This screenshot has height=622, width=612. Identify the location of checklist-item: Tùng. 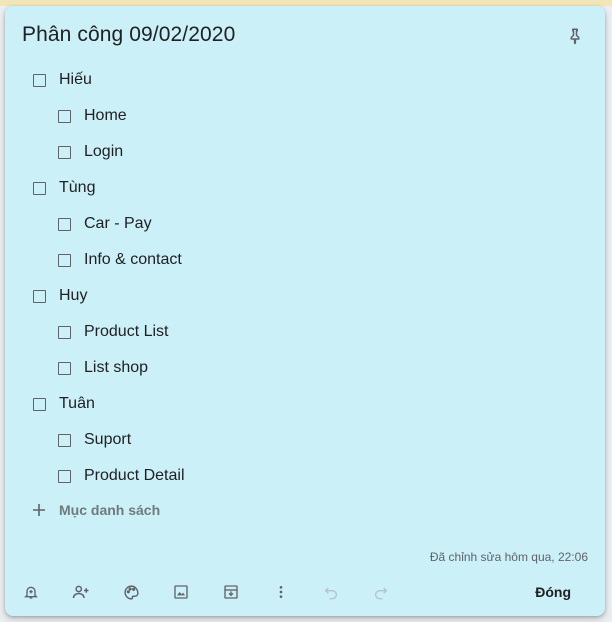
(64, 188).